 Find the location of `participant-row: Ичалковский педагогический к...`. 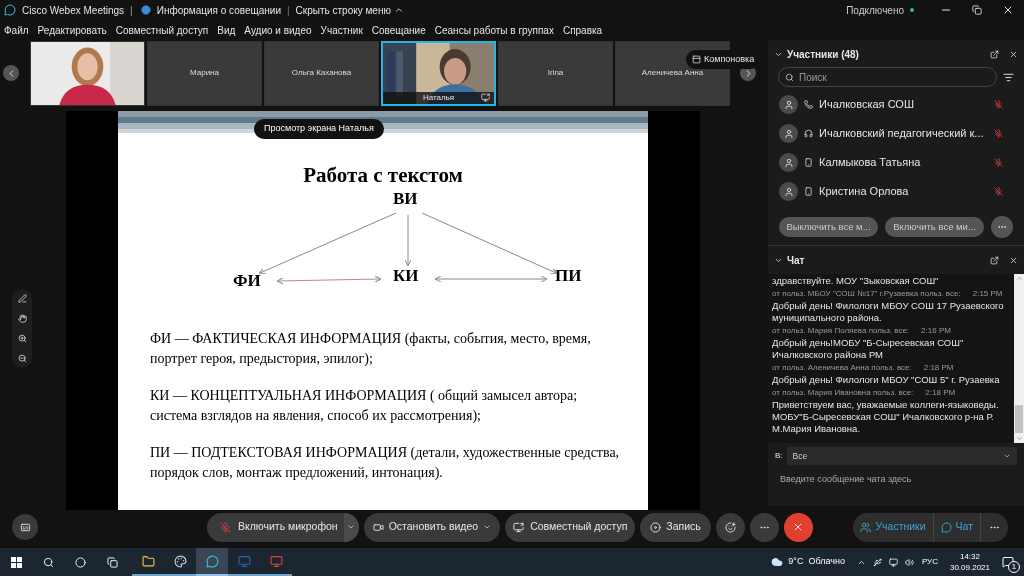

participant-row: Ичалковский педагогический к... is located at coordinates (896, 133).